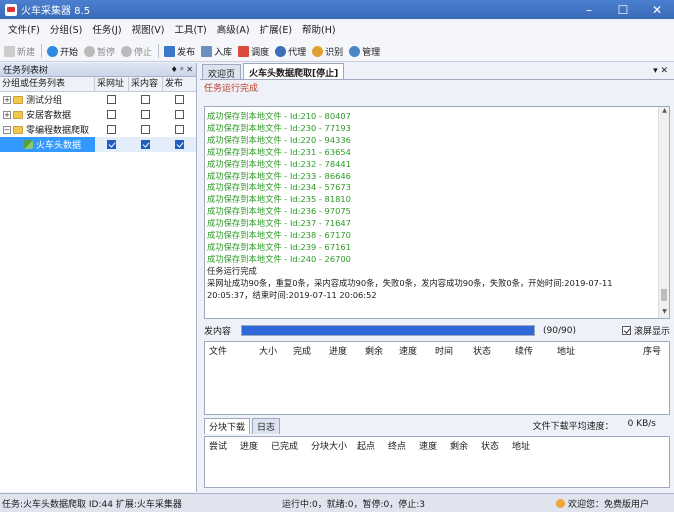 Image resolution: width=674 pixels, height=512 pixels. I want to click on tab-task: 火车头数据爬取[停止], so click(294, 71).